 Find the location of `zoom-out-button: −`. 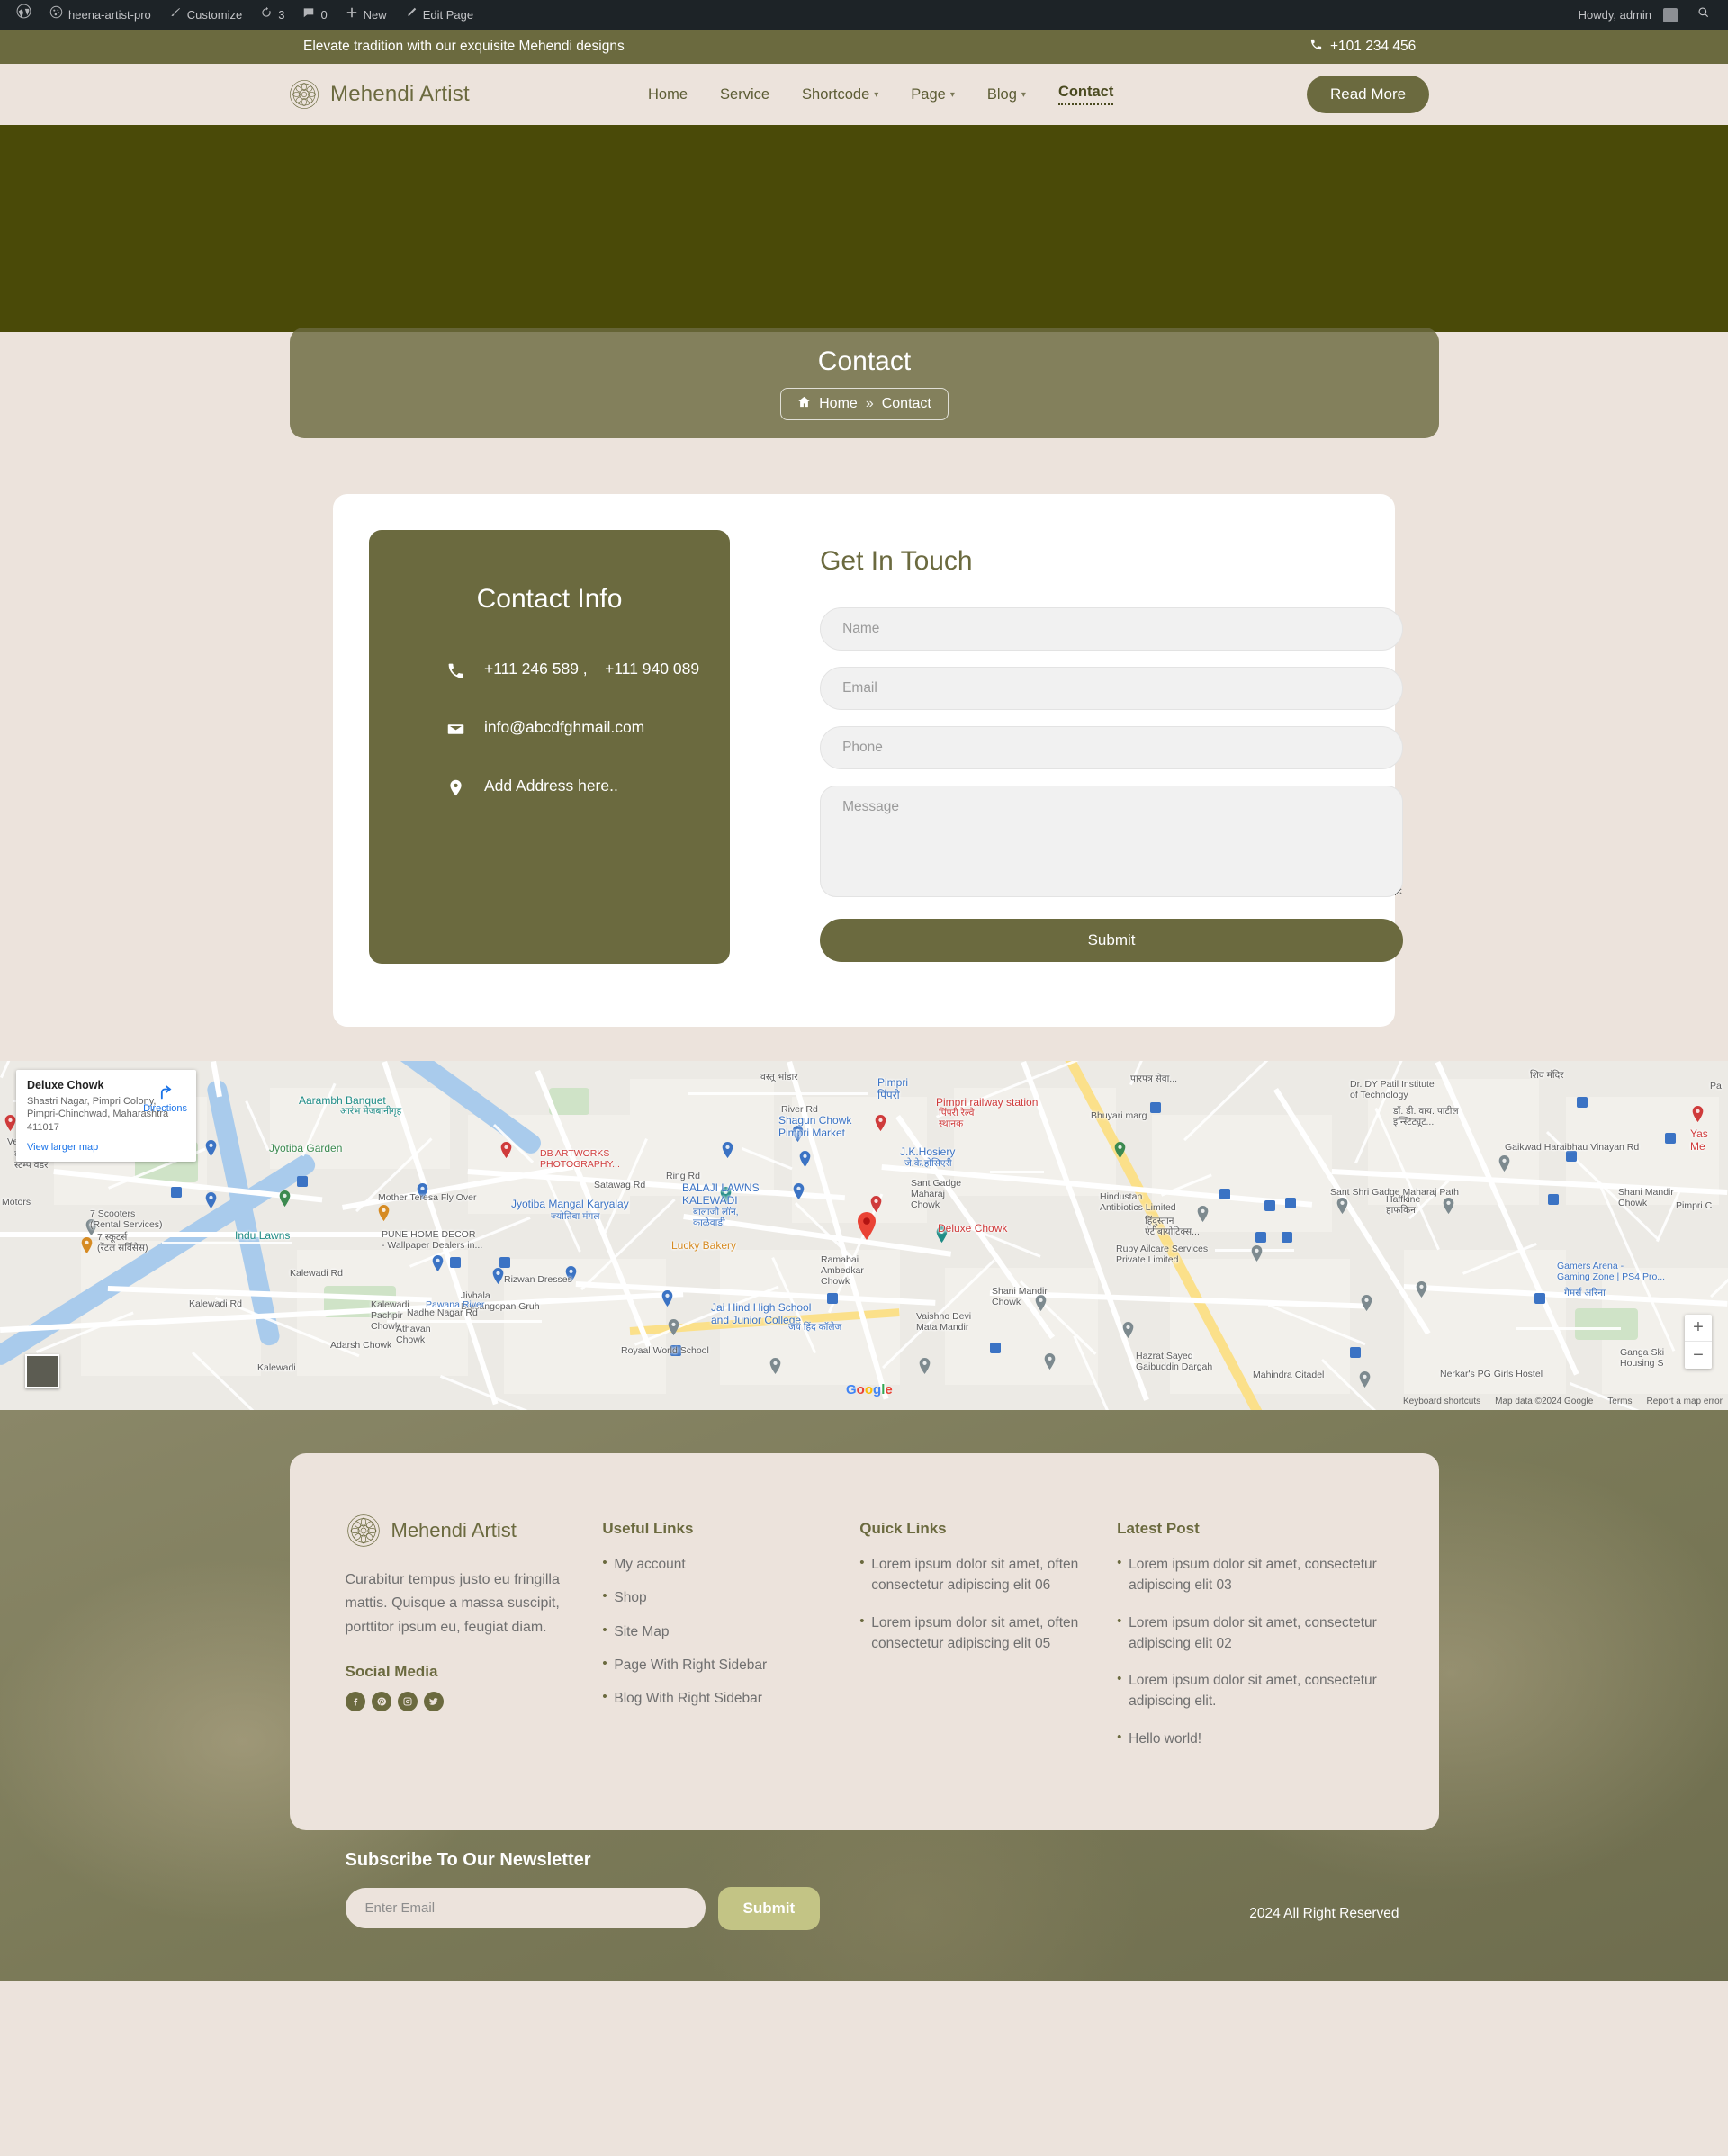

zoom-out-button: − is located at coordinates (1699, 1355).